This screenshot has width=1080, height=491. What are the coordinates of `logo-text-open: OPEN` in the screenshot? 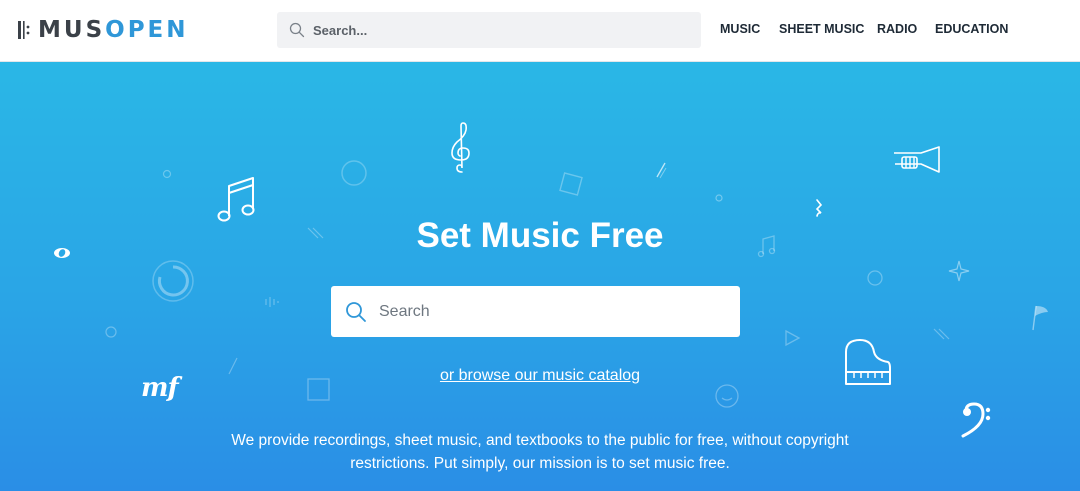 It's located at (147, 30).